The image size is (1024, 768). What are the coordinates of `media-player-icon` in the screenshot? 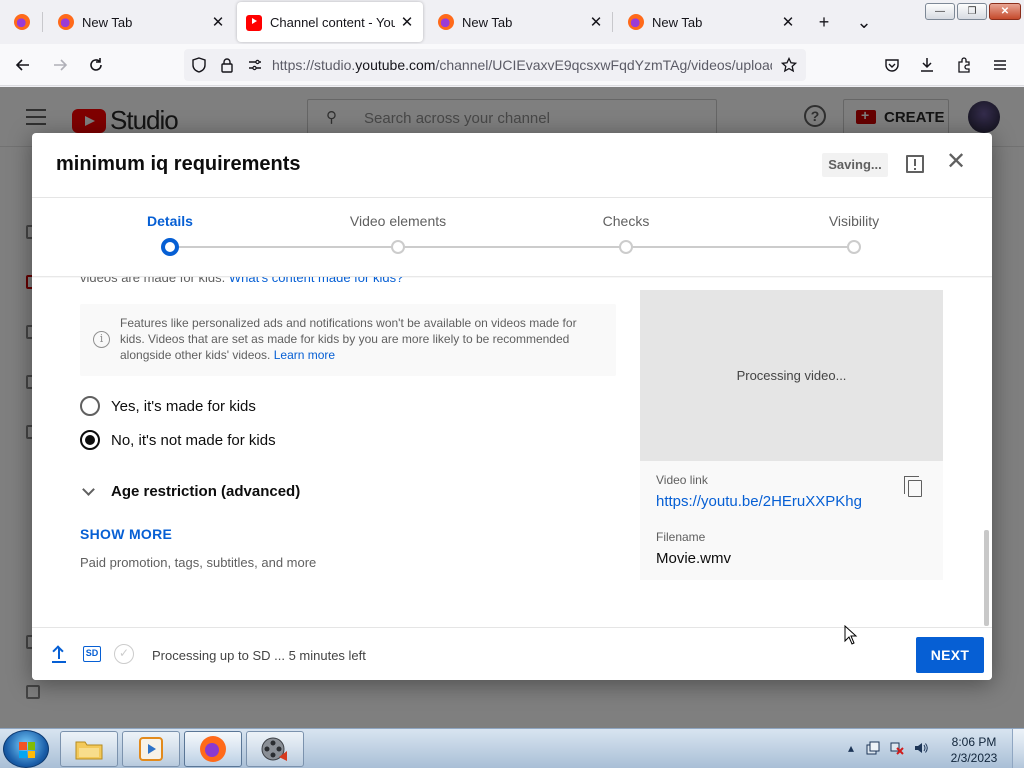 It's located at (151, 749).